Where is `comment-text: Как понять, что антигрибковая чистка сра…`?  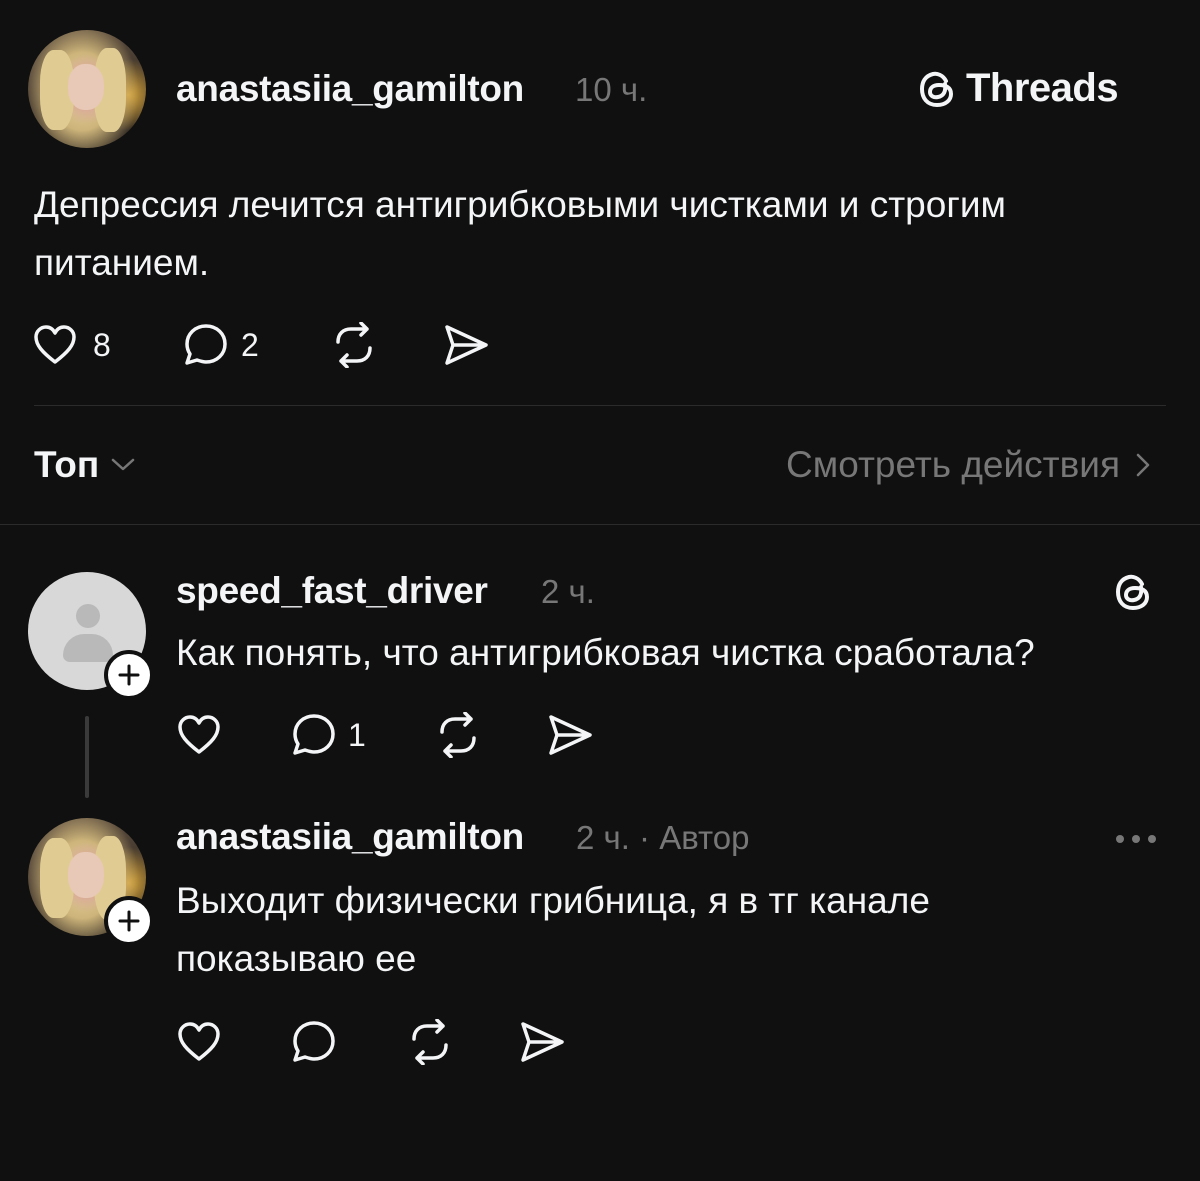 comment-text: Как понять, что антигрибковая чистка сра… is located at coordinates (605, 652).